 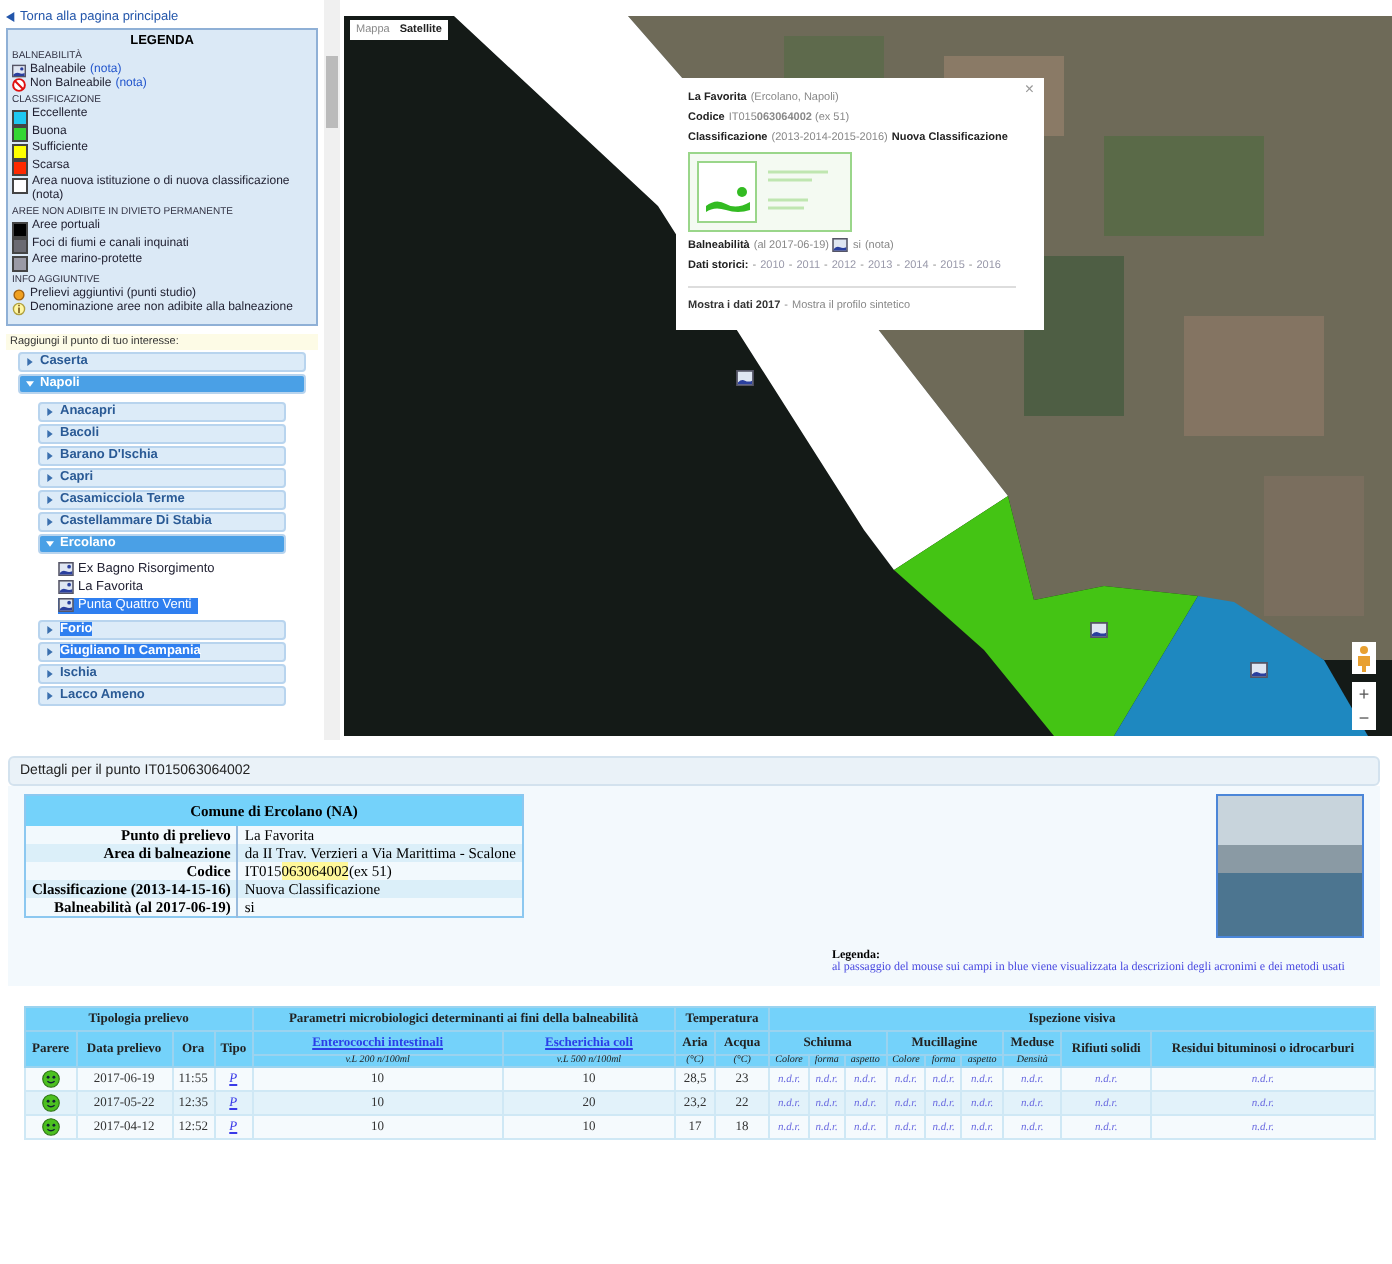 I want to click on info-icon, so click(x=19, y=308).